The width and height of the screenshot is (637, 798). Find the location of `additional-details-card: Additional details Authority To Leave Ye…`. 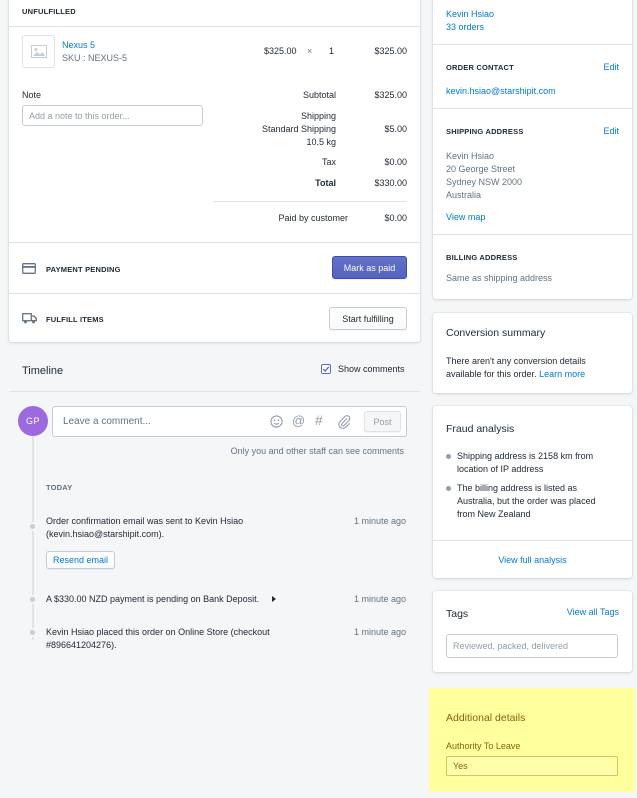

additional-details-card: Additional details Authority To Leave Ye… is located at coordinates (532, 740).